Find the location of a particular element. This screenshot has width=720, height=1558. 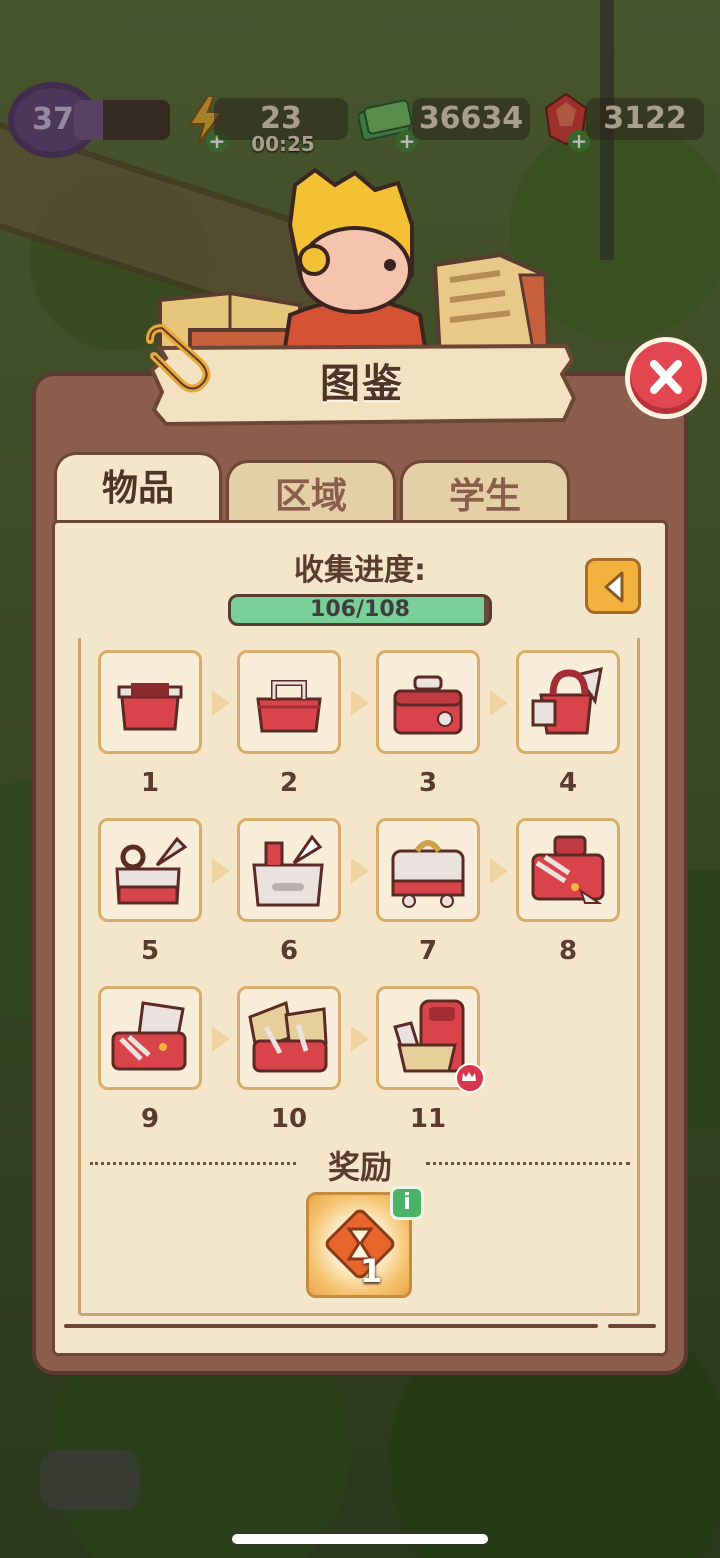

page-title: 图鉴 is located at coordinates (362, 384).